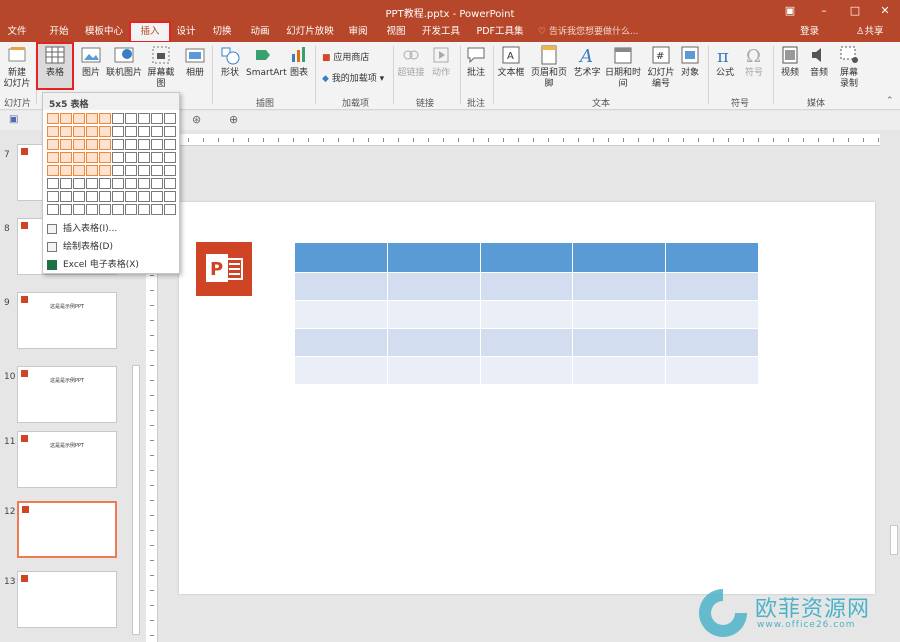 This screenshot has width=900, height=642. What do you see at coordinates (725, 61) in the screenshot?
I see `equation-button: π 公式` at bounding box center [725, 61].